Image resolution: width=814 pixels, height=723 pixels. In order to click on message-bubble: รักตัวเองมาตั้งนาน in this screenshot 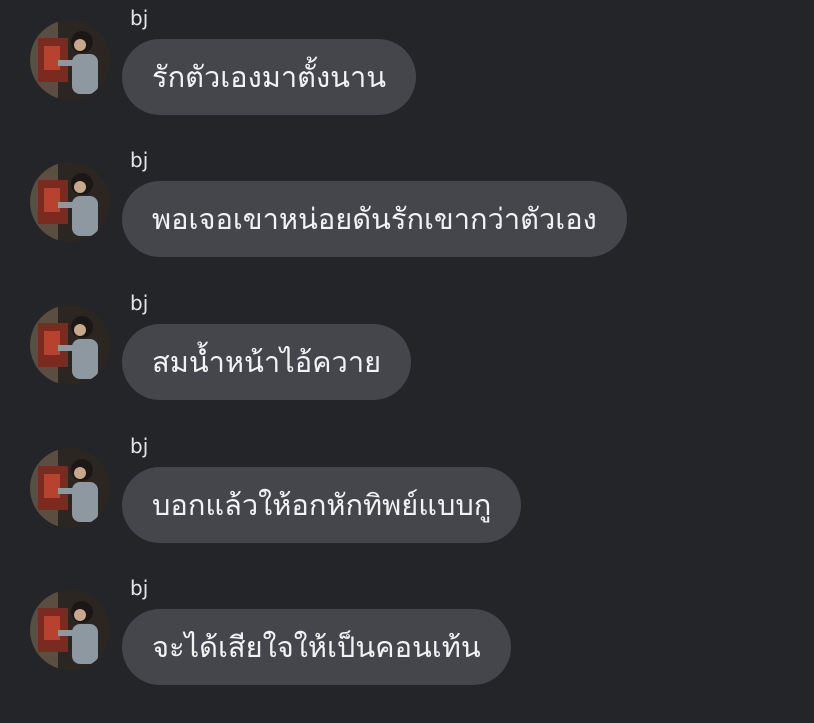, I will do `click(269, 77)`.